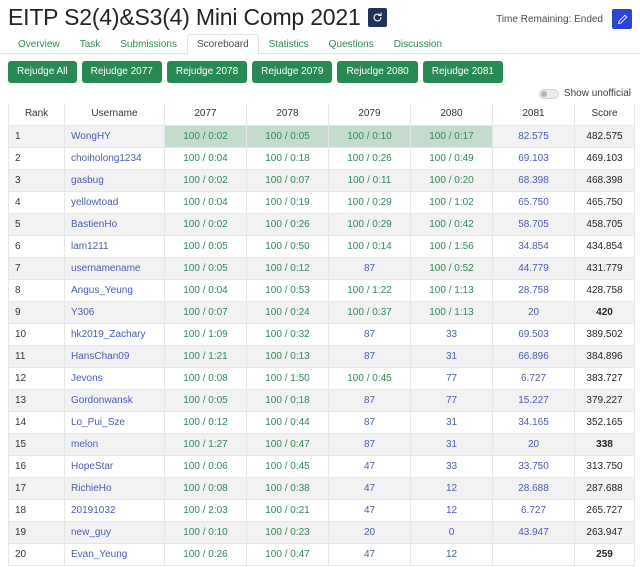  Describe the element at coordinates (94, 224) in the screenshot. I see `username-link: BastienHo` at that location.